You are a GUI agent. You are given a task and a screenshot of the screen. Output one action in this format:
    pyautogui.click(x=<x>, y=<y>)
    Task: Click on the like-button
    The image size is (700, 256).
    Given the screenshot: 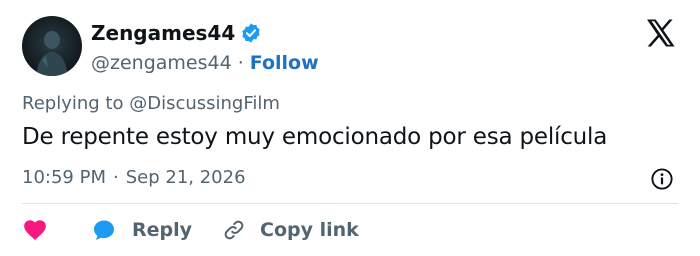 What is the action you would take?
    pyautogui.click(x=35, y=230)
    